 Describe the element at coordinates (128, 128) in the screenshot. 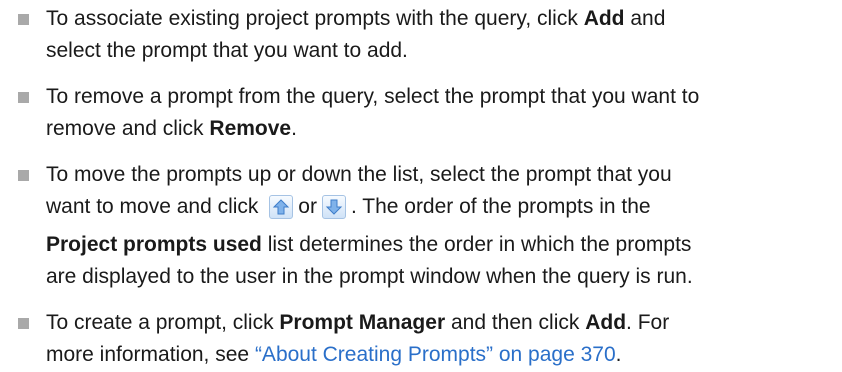

I see `text-segment: remove and click` at that location.